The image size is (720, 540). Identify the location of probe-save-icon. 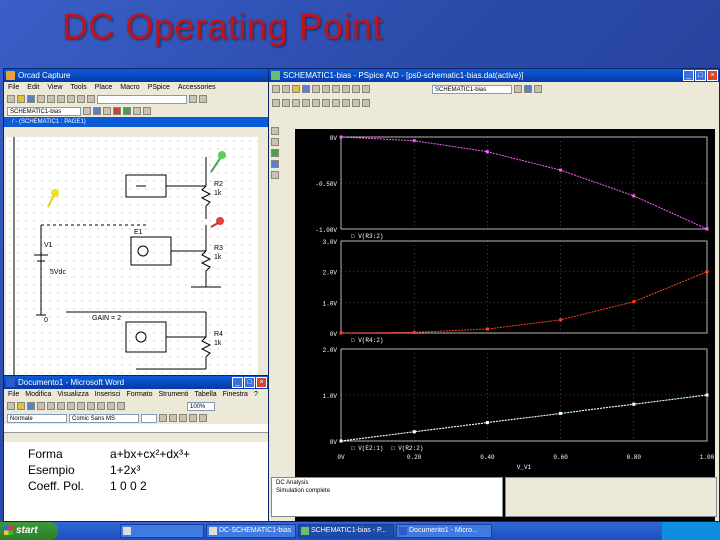
(306, 89).